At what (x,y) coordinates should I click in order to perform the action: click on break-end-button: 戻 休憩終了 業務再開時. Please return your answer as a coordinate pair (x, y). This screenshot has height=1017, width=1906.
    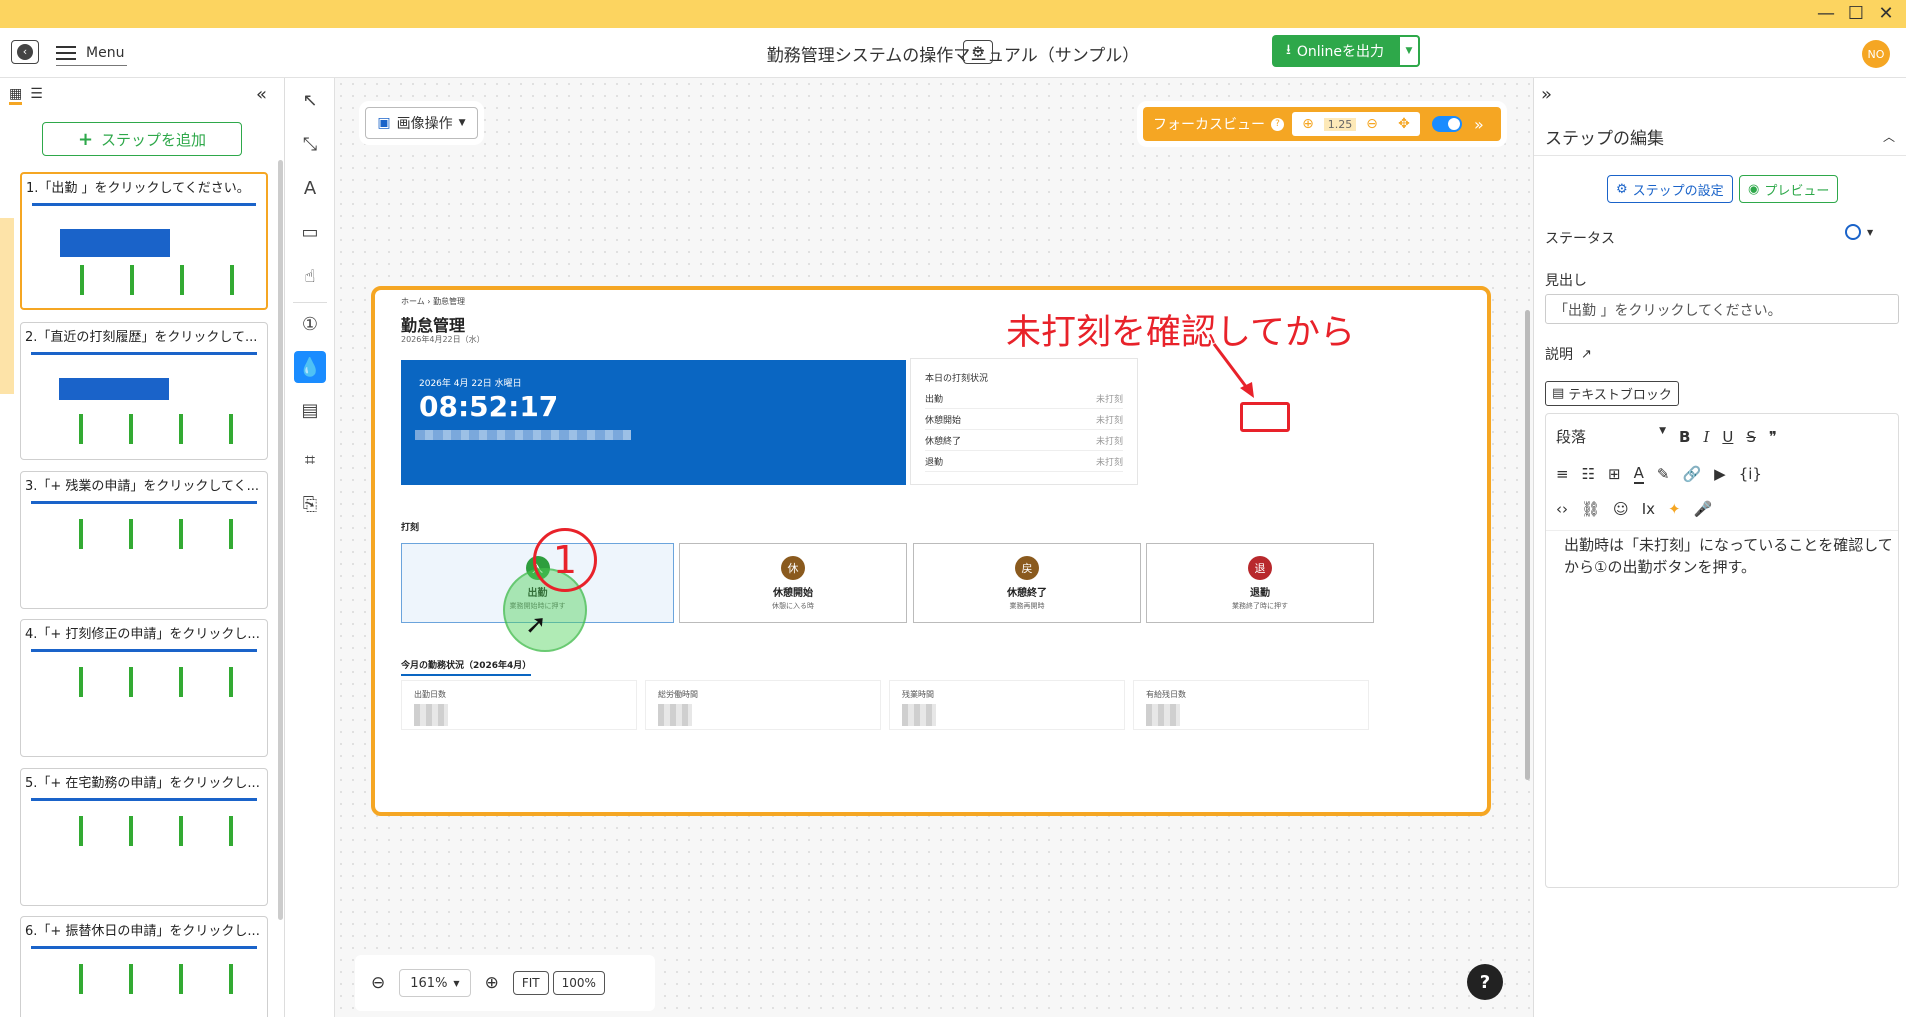
    Looking at the image, I should click on (1027, 583).